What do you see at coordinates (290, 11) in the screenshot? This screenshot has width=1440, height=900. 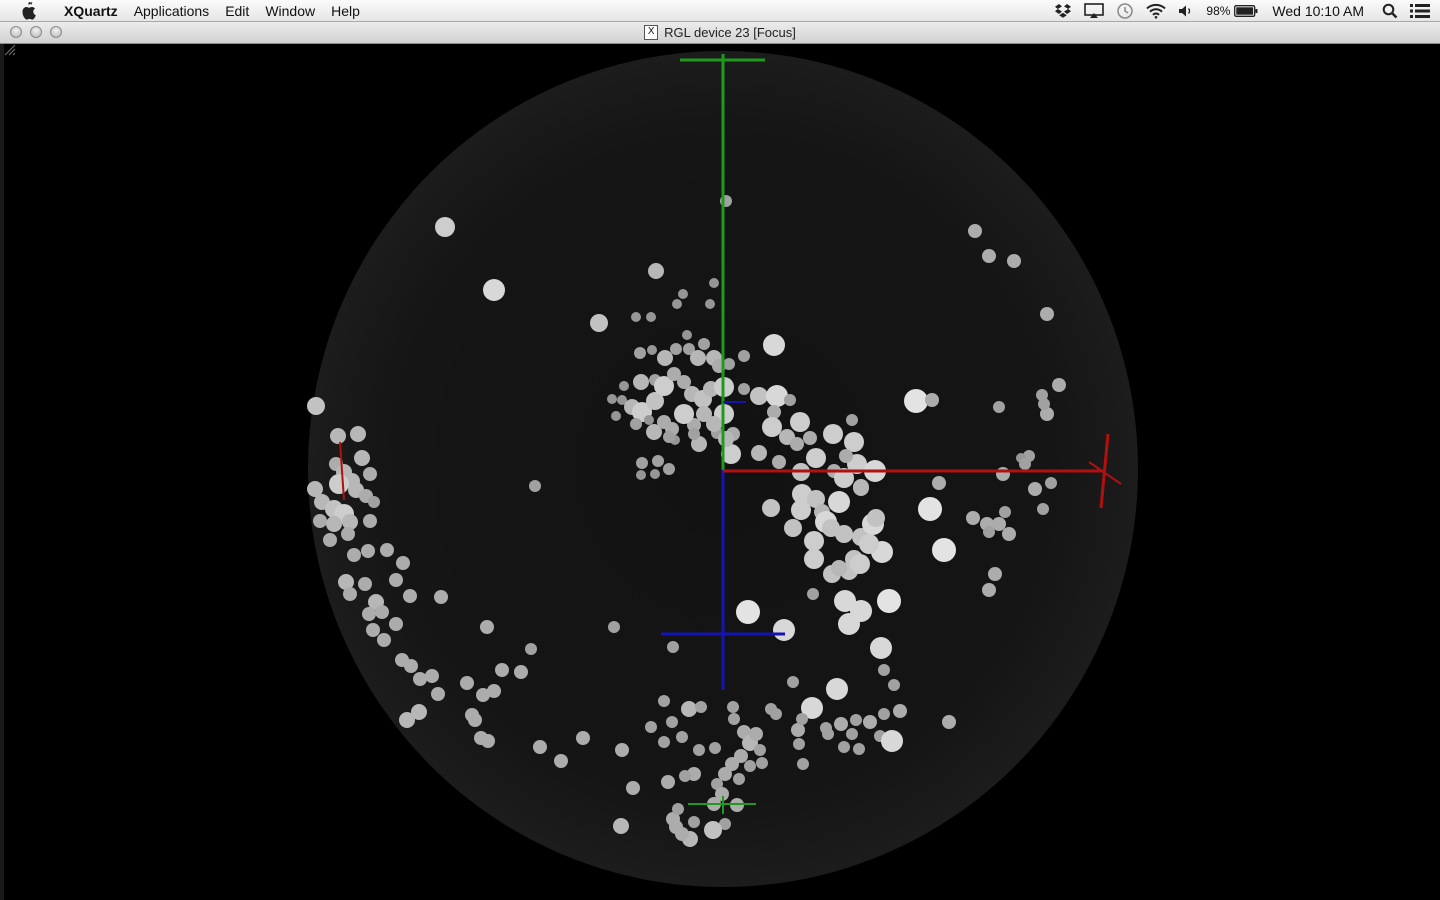 I see `menu-window: Window` at bounding box center [290, 11].